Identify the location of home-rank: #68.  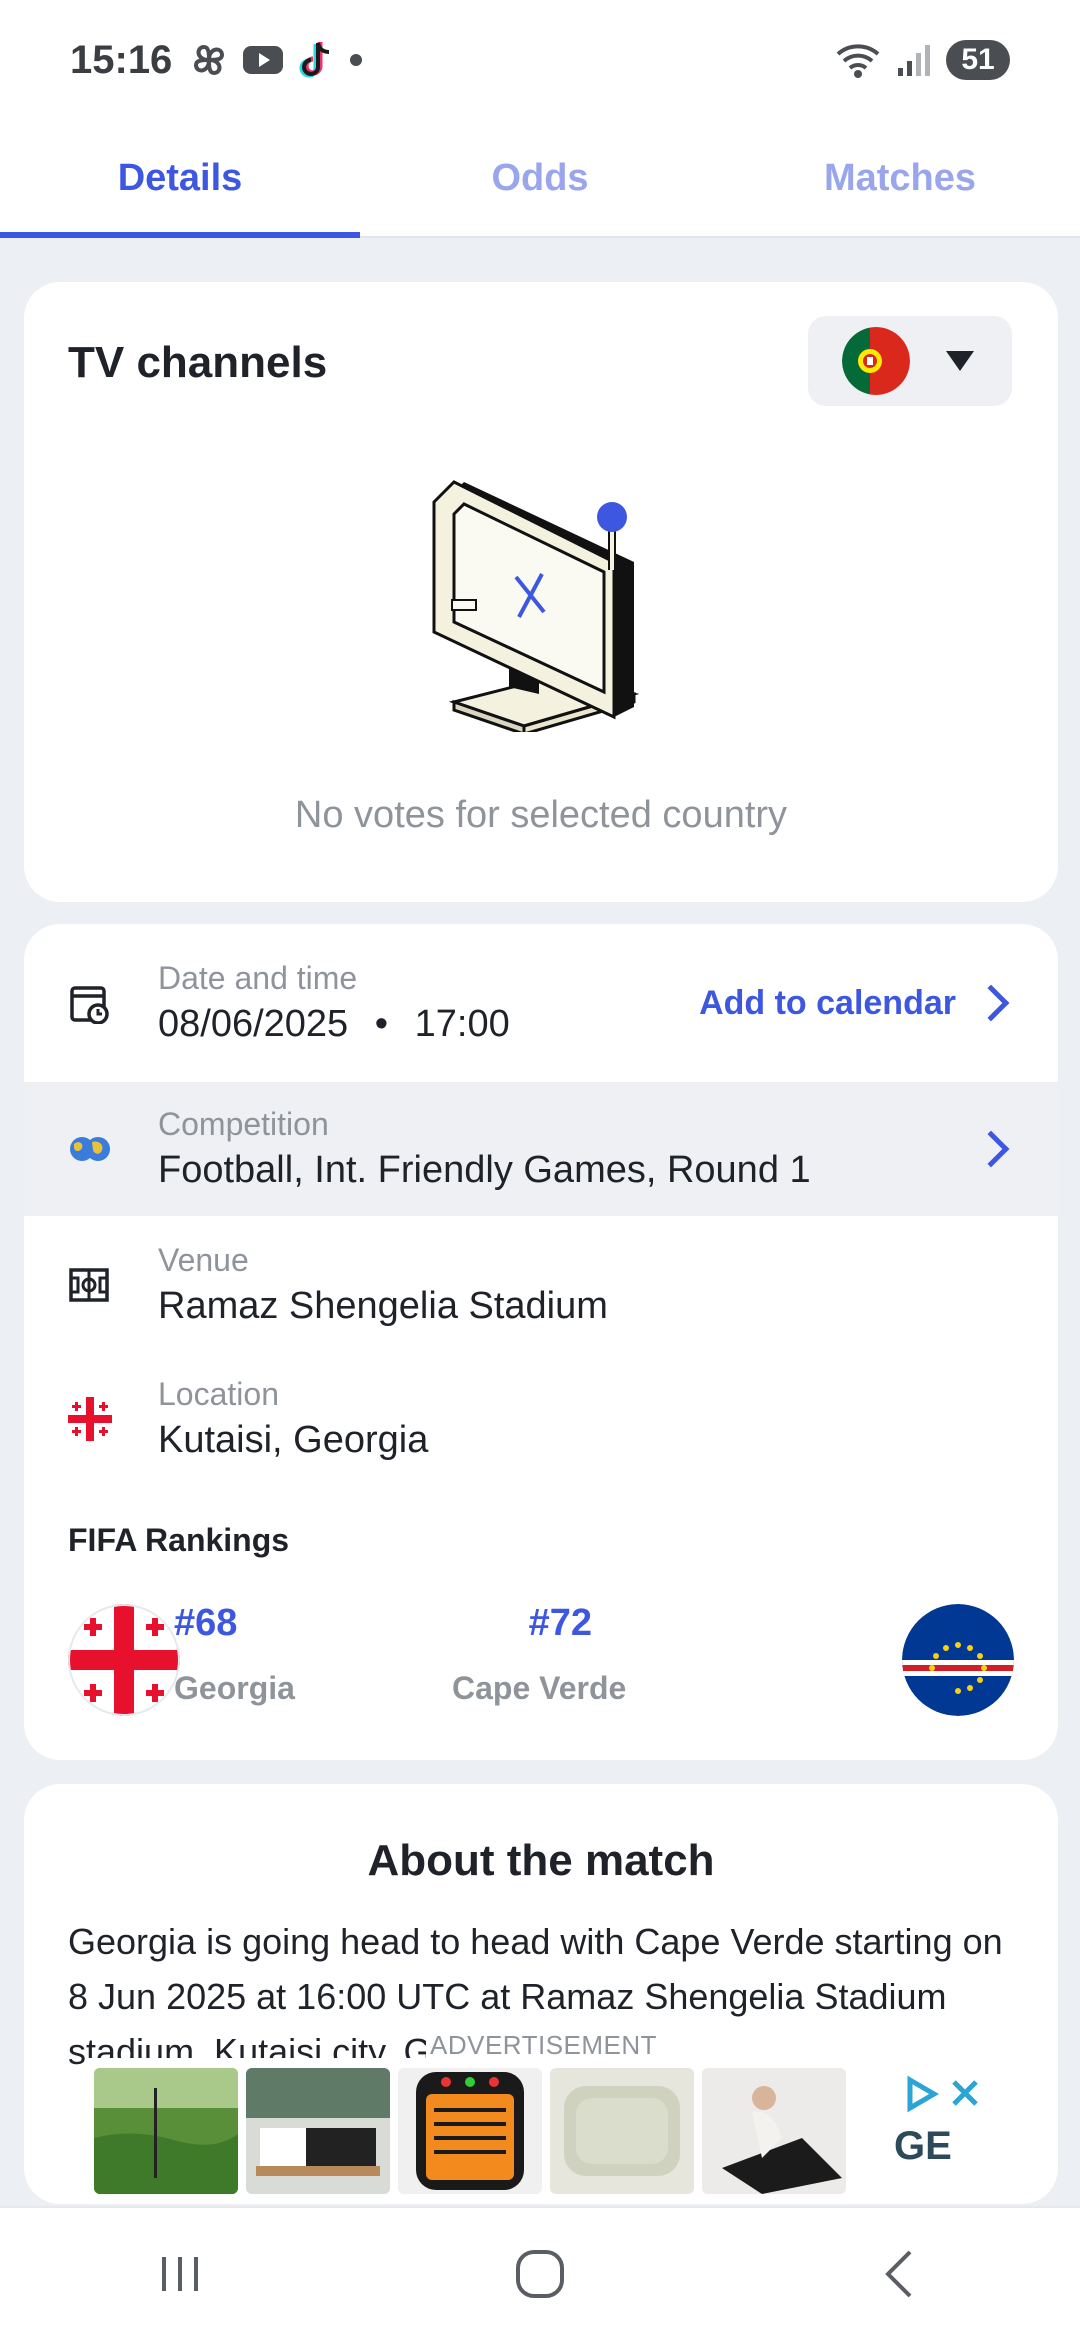
(206, 1623).